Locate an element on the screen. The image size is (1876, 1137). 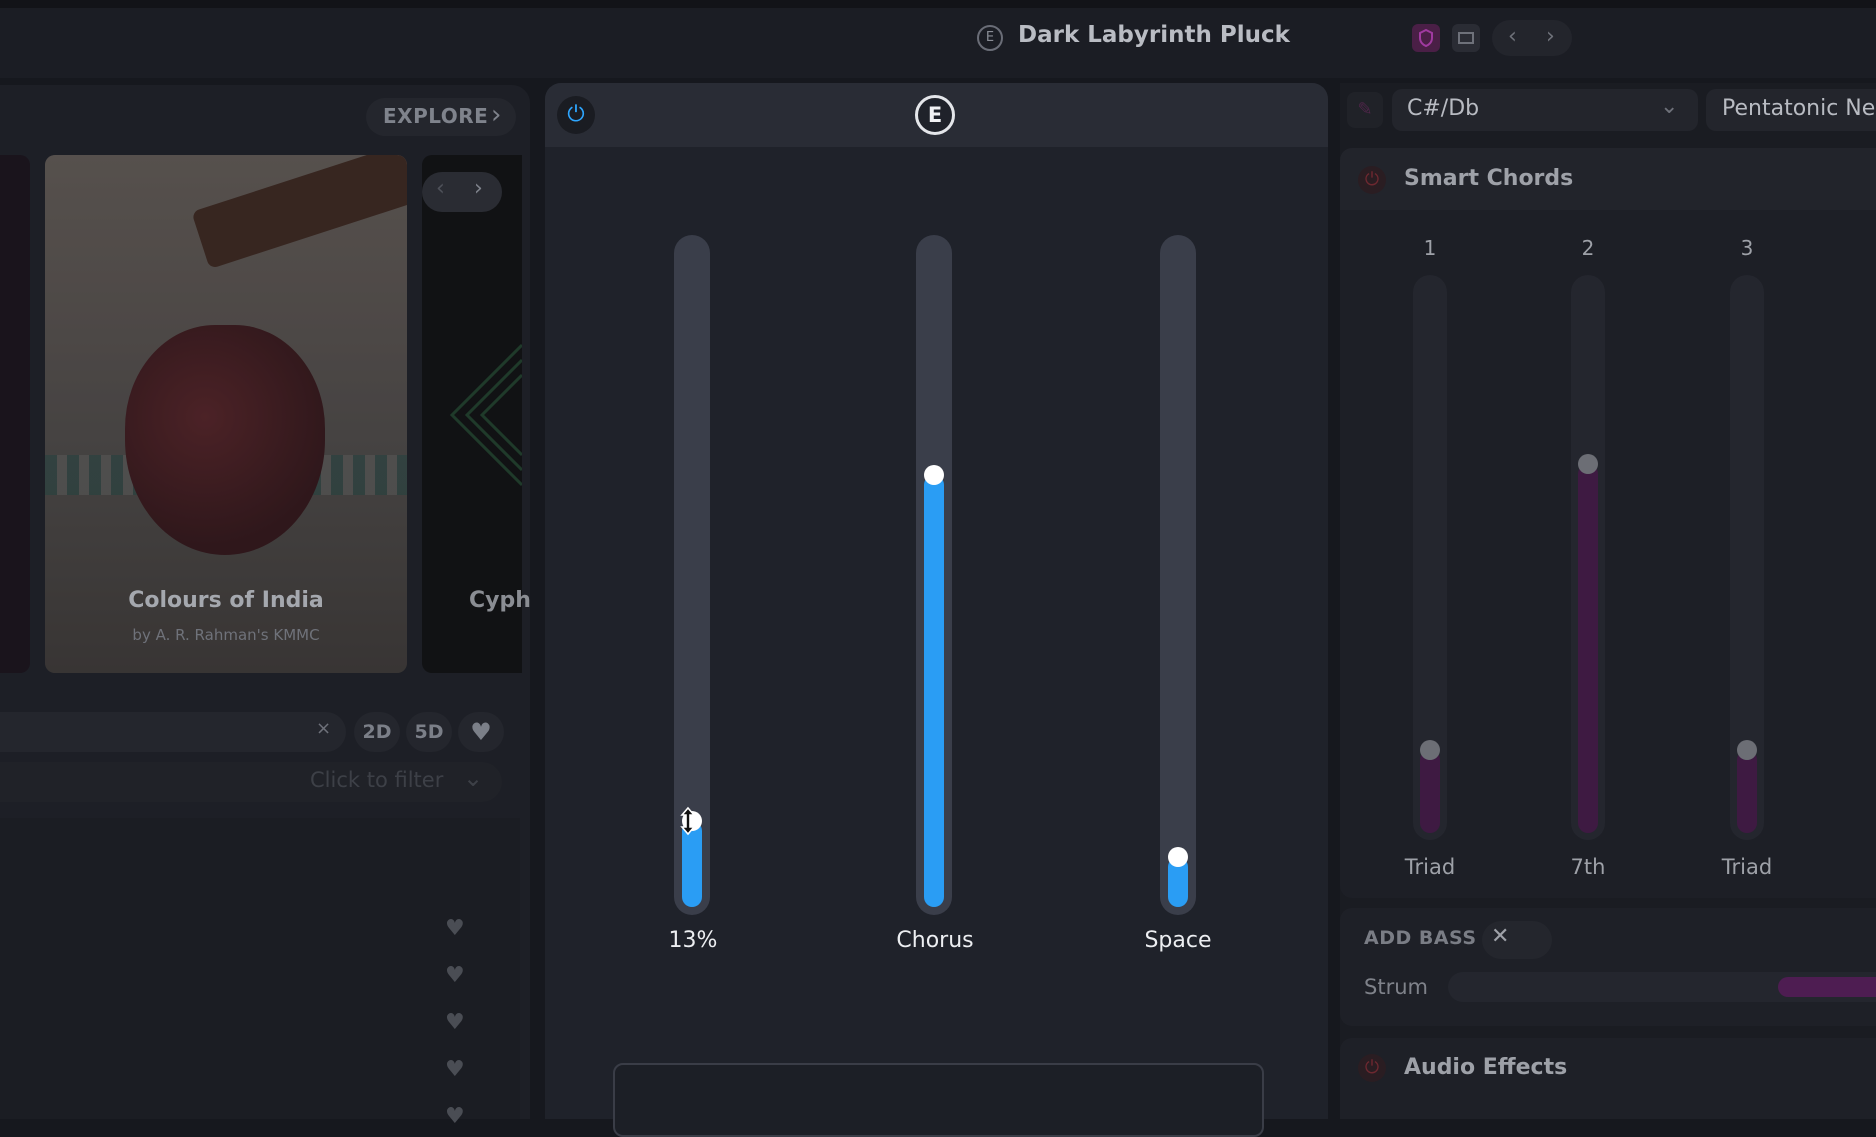
shield-icon is located at coordinates (1426, 38).